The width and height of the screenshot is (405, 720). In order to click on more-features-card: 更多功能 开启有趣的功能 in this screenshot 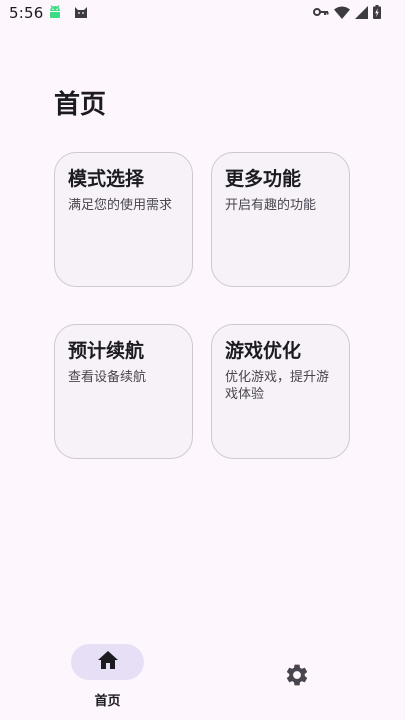, I will do `click(280, 219)`.